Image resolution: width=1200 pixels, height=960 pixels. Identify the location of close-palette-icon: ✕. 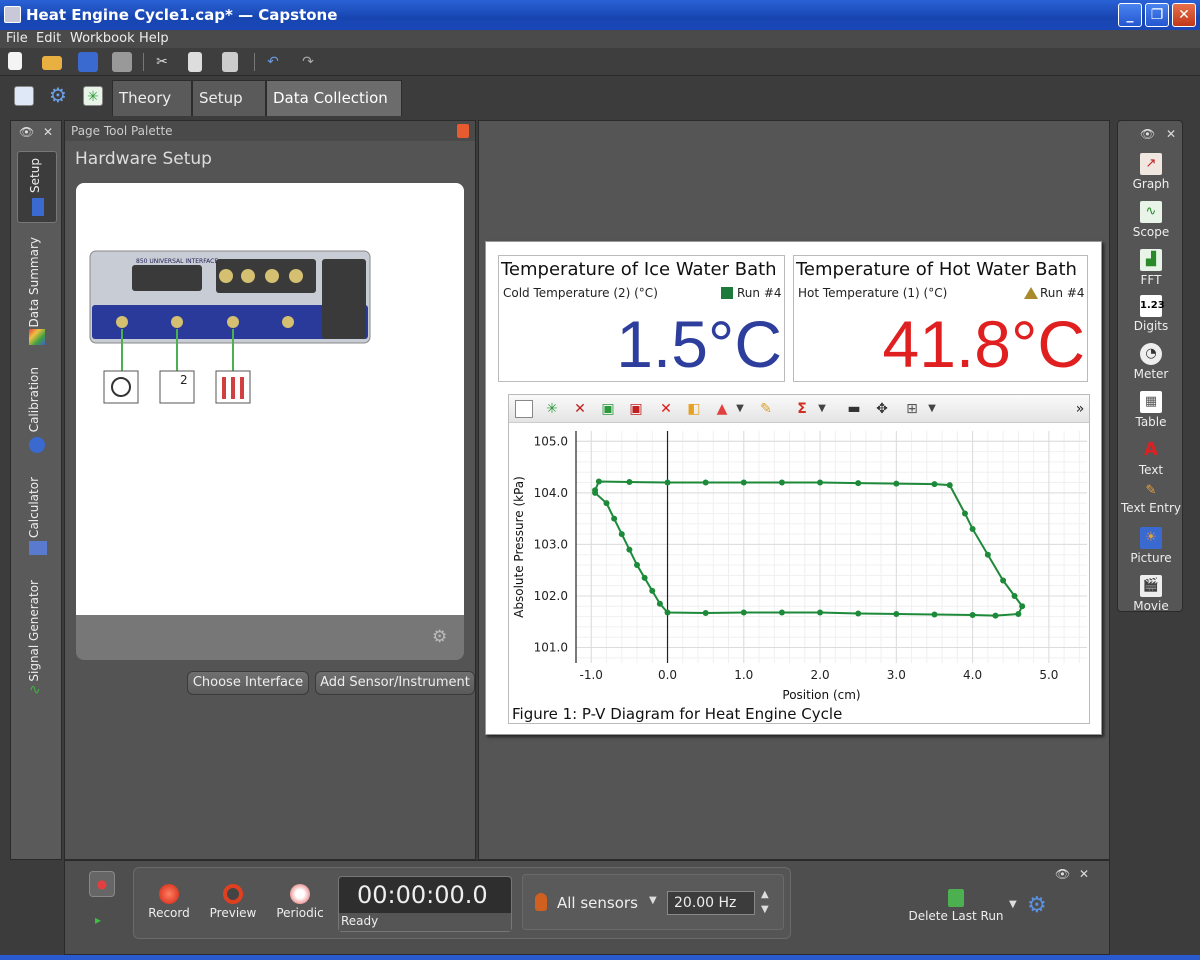
(1171, 134).